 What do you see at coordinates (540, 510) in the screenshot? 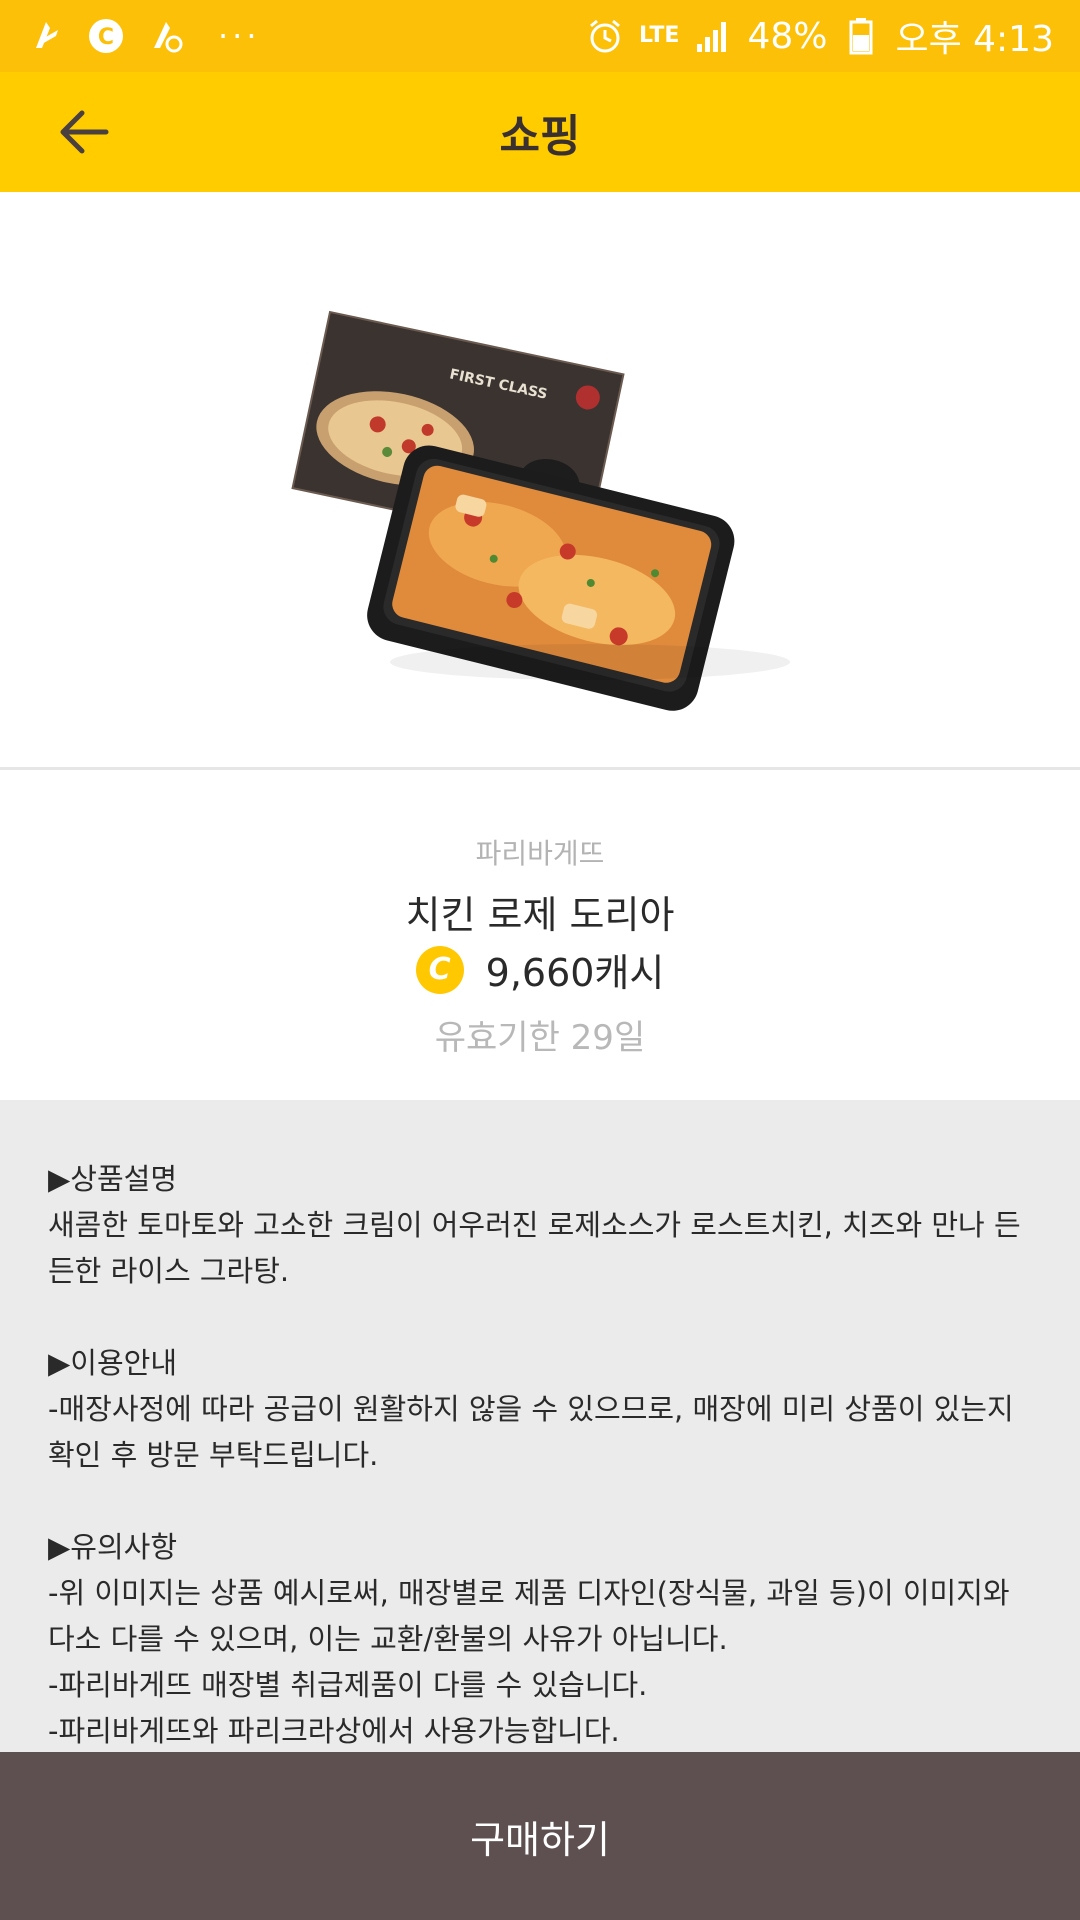
I see `product-photo: FIRST CLASS` at bounding box center [540, 510].